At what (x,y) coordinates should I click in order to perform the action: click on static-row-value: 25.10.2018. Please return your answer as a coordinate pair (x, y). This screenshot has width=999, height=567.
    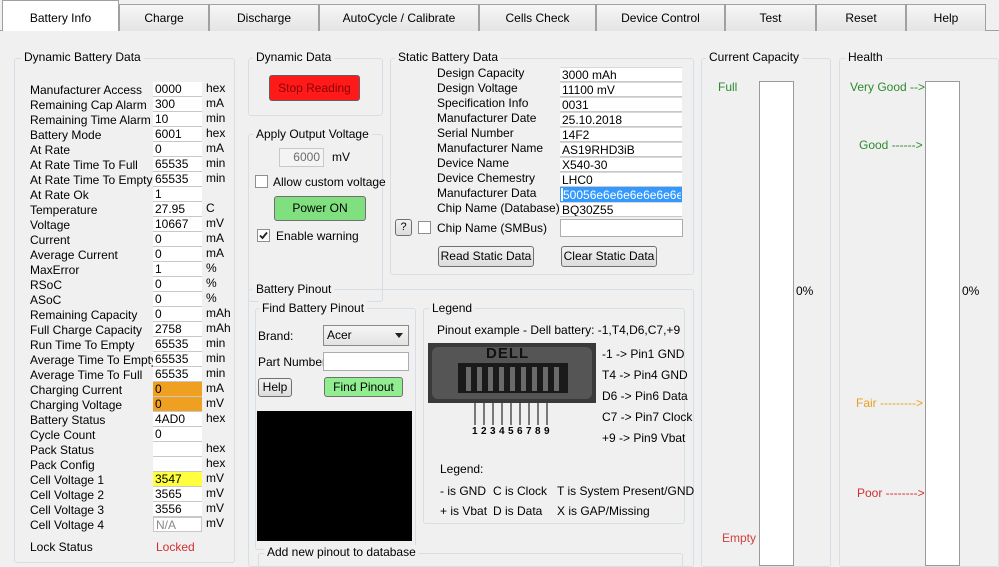
    Looking at the image, I should click on (621, 119).